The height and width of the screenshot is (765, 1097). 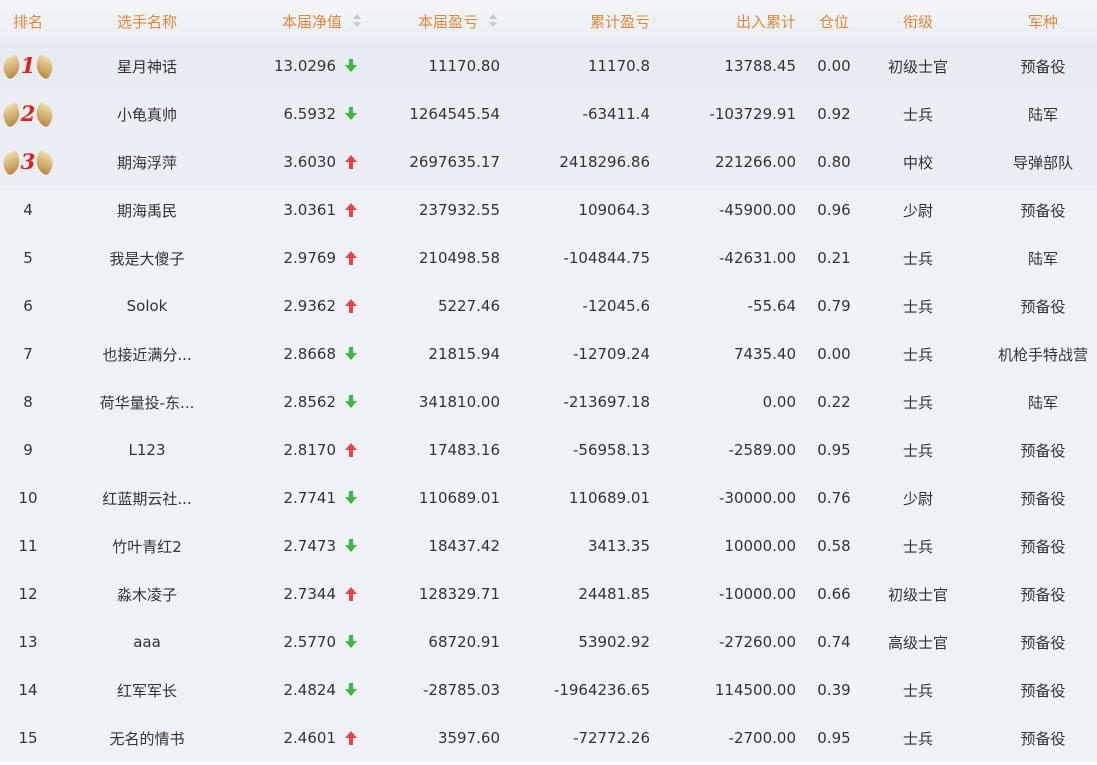 I want to click on cumulative-profit-text: -63411.4, so click(x=616, y=114).